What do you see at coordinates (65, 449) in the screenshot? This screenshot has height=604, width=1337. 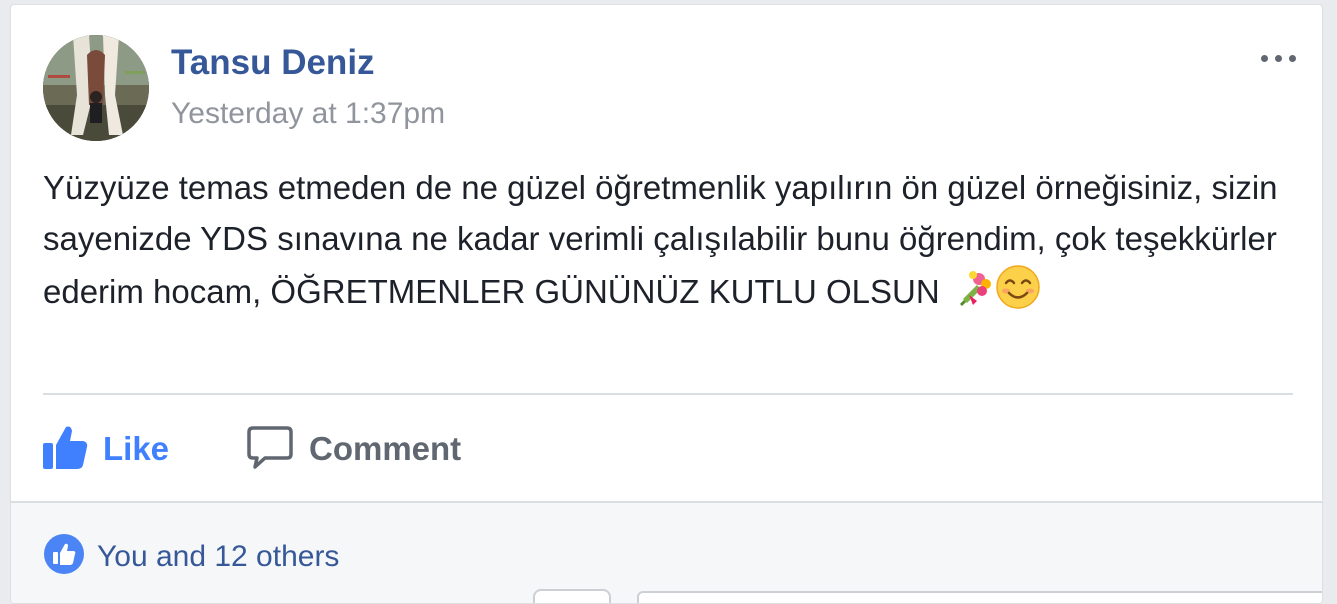 I see `thumbs-up-icon` at bounding box center [65, 449].